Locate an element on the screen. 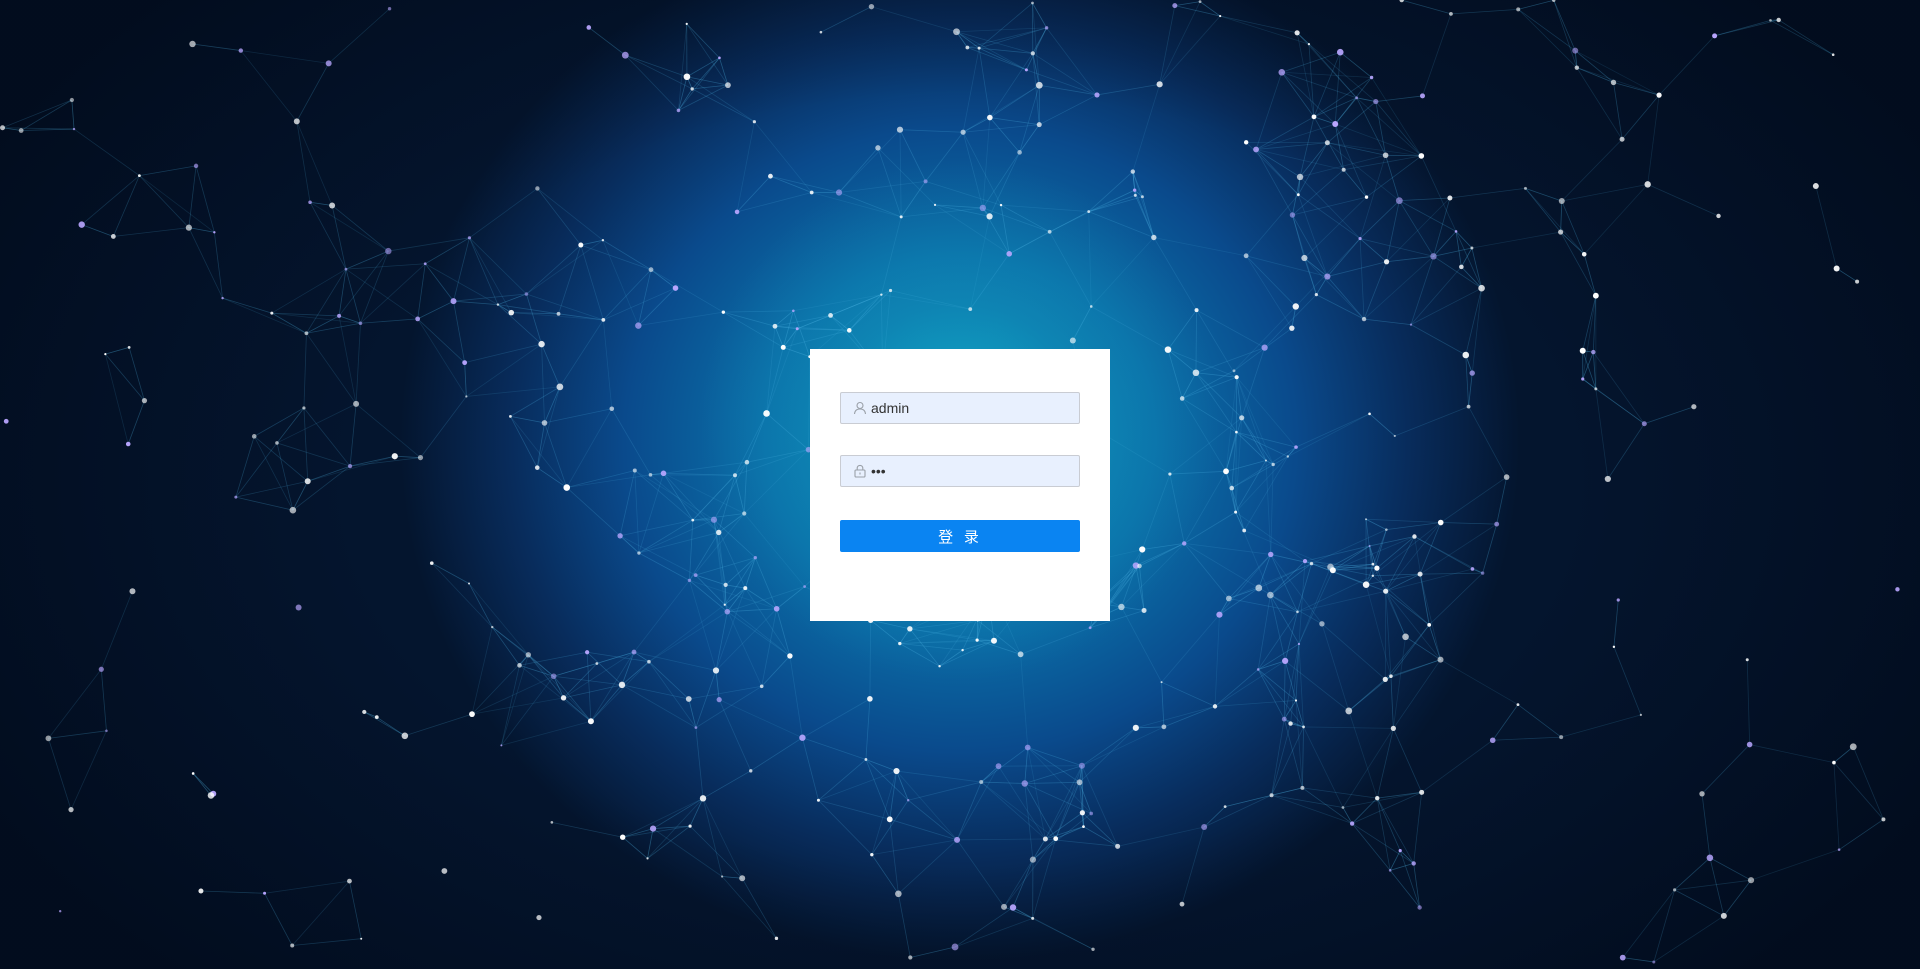 This screenshot has width=1920, height=969. password-input is located at coordinates (971, 471).